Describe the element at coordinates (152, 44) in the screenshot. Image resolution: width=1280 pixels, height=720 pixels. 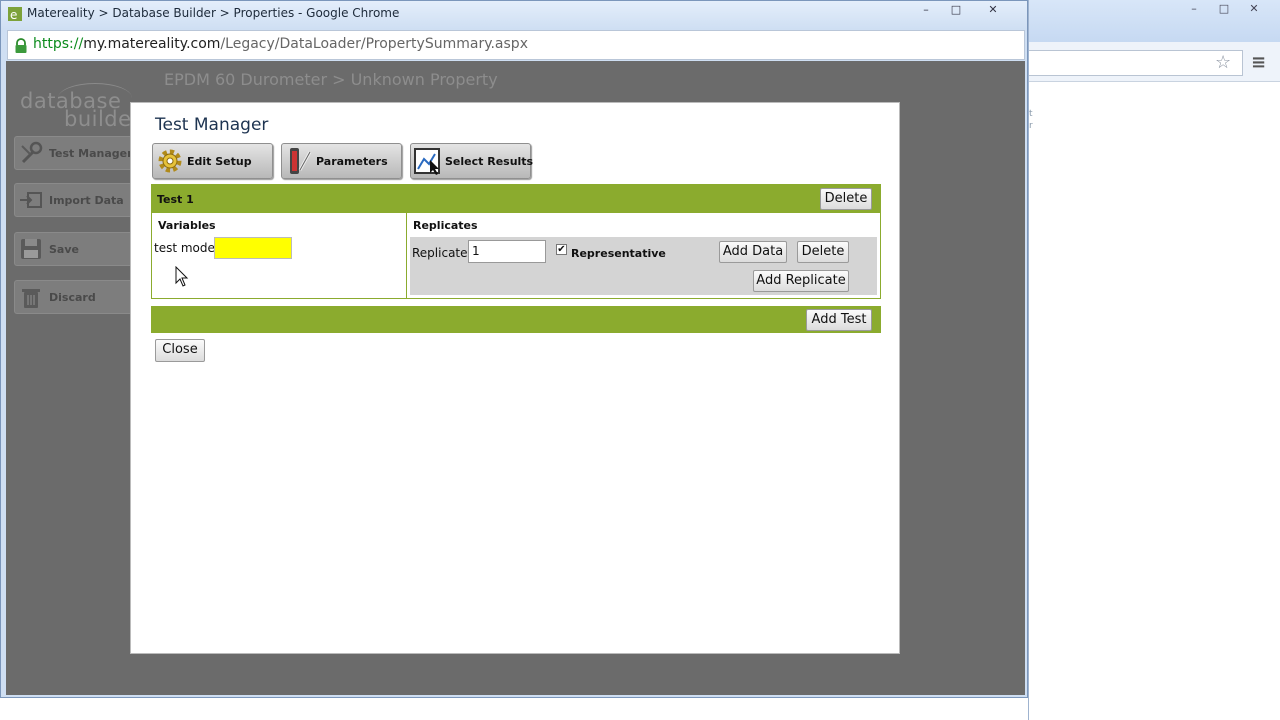
I see `url-host: my.matereality.com` at that location.